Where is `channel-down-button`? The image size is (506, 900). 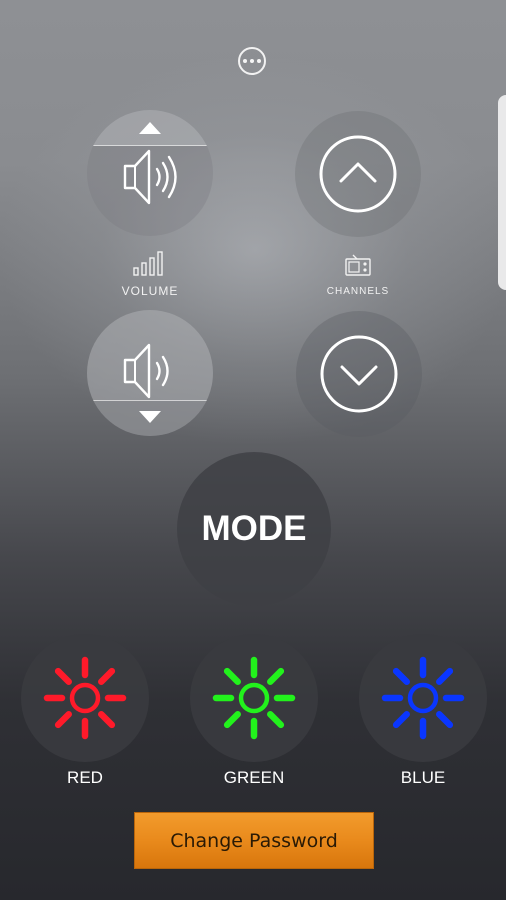 channel-down-button is located at coordinates (359, 374).